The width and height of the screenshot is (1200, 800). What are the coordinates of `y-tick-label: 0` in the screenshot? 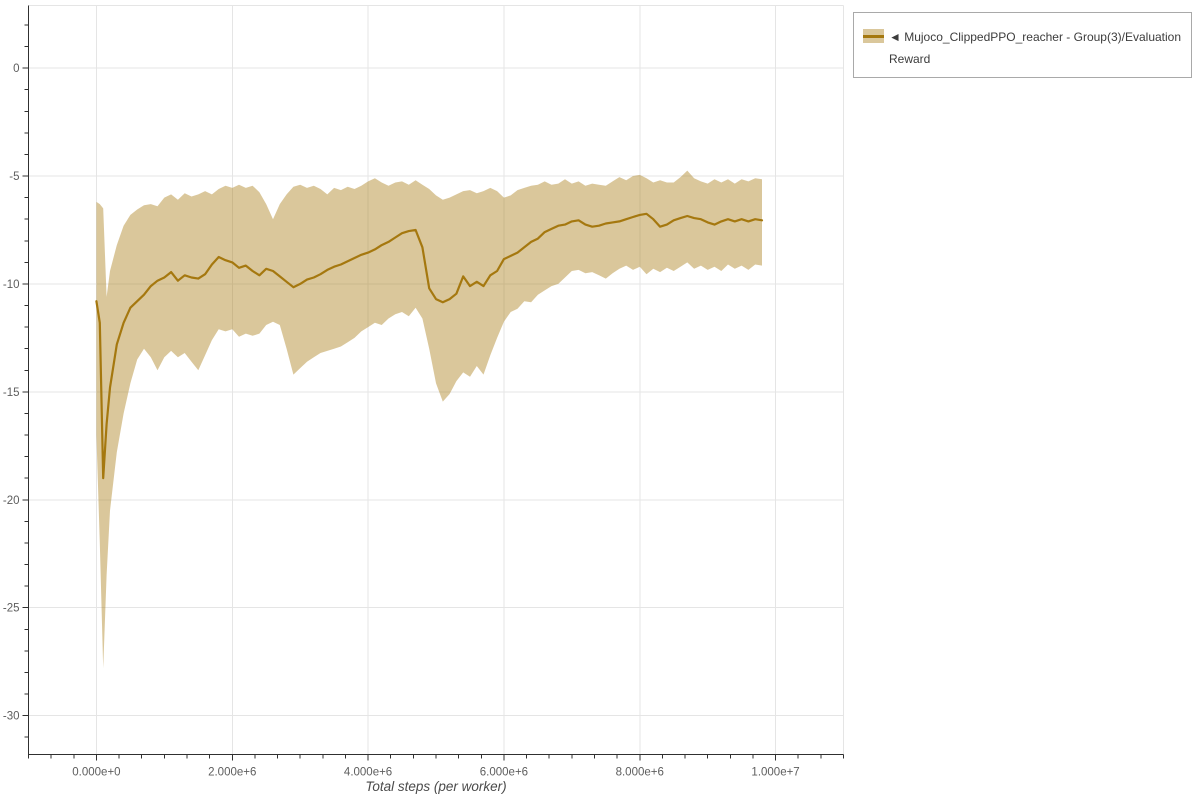 It's located at (16, 69).